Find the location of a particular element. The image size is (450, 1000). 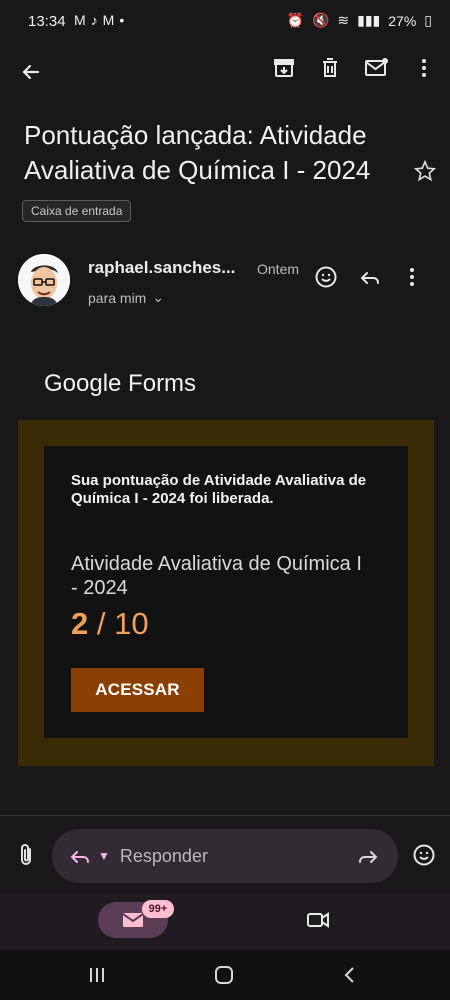

access-button: ACESSAR is located at coordinates (137, 690).